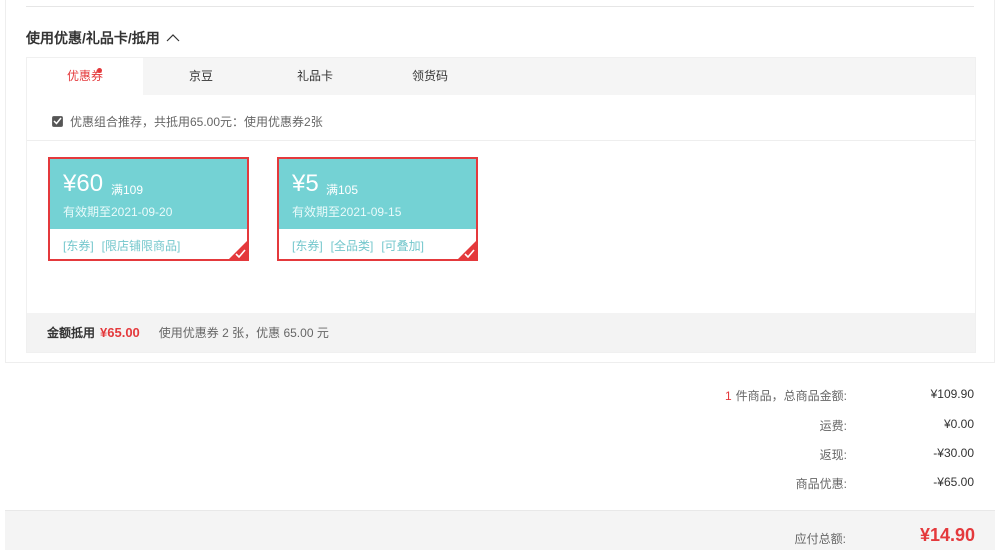 Image resolution: width=1000 pixels, height=550 pixels. Describe the element at coordinates (833, 455) in the screenshot. I see `cashback-label: 返现:` at that location.